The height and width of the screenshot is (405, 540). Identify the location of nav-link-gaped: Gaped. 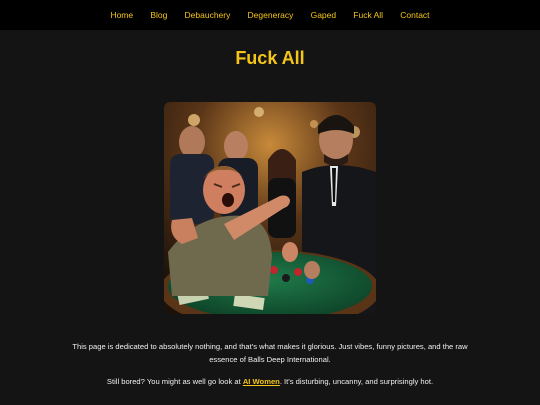
(323, 15).